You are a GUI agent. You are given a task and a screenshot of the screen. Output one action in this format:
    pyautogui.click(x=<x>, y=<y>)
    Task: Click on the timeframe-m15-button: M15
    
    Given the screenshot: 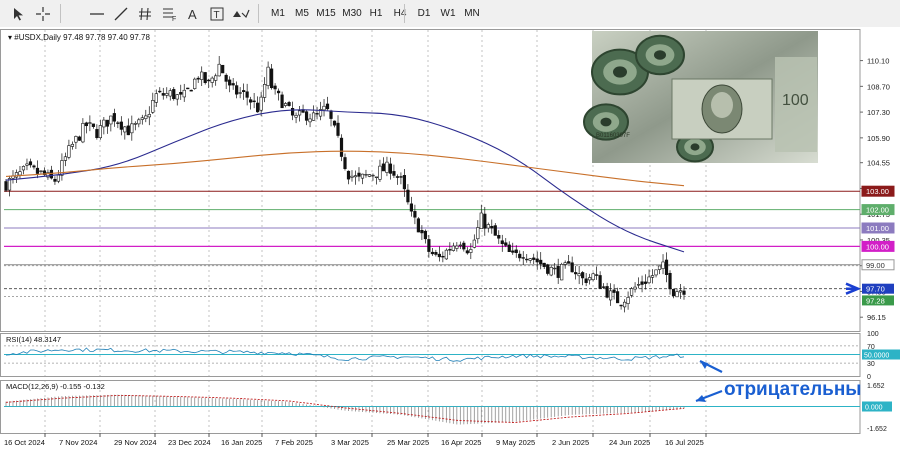 What is the action you would take?
    pyautogui.click(x=326, y=13)
    